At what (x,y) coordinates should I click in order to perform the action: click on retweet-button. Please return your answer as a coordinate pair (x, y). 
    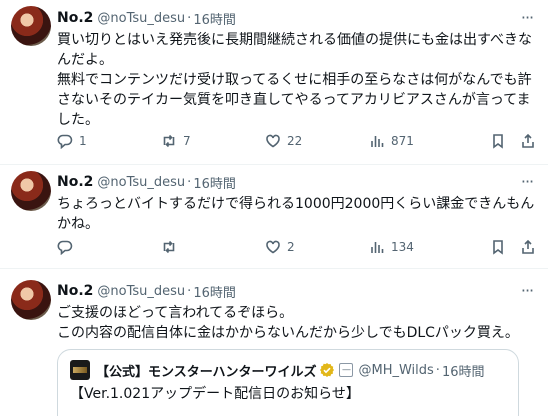
    Looking at the image, I should click on (213, 247).